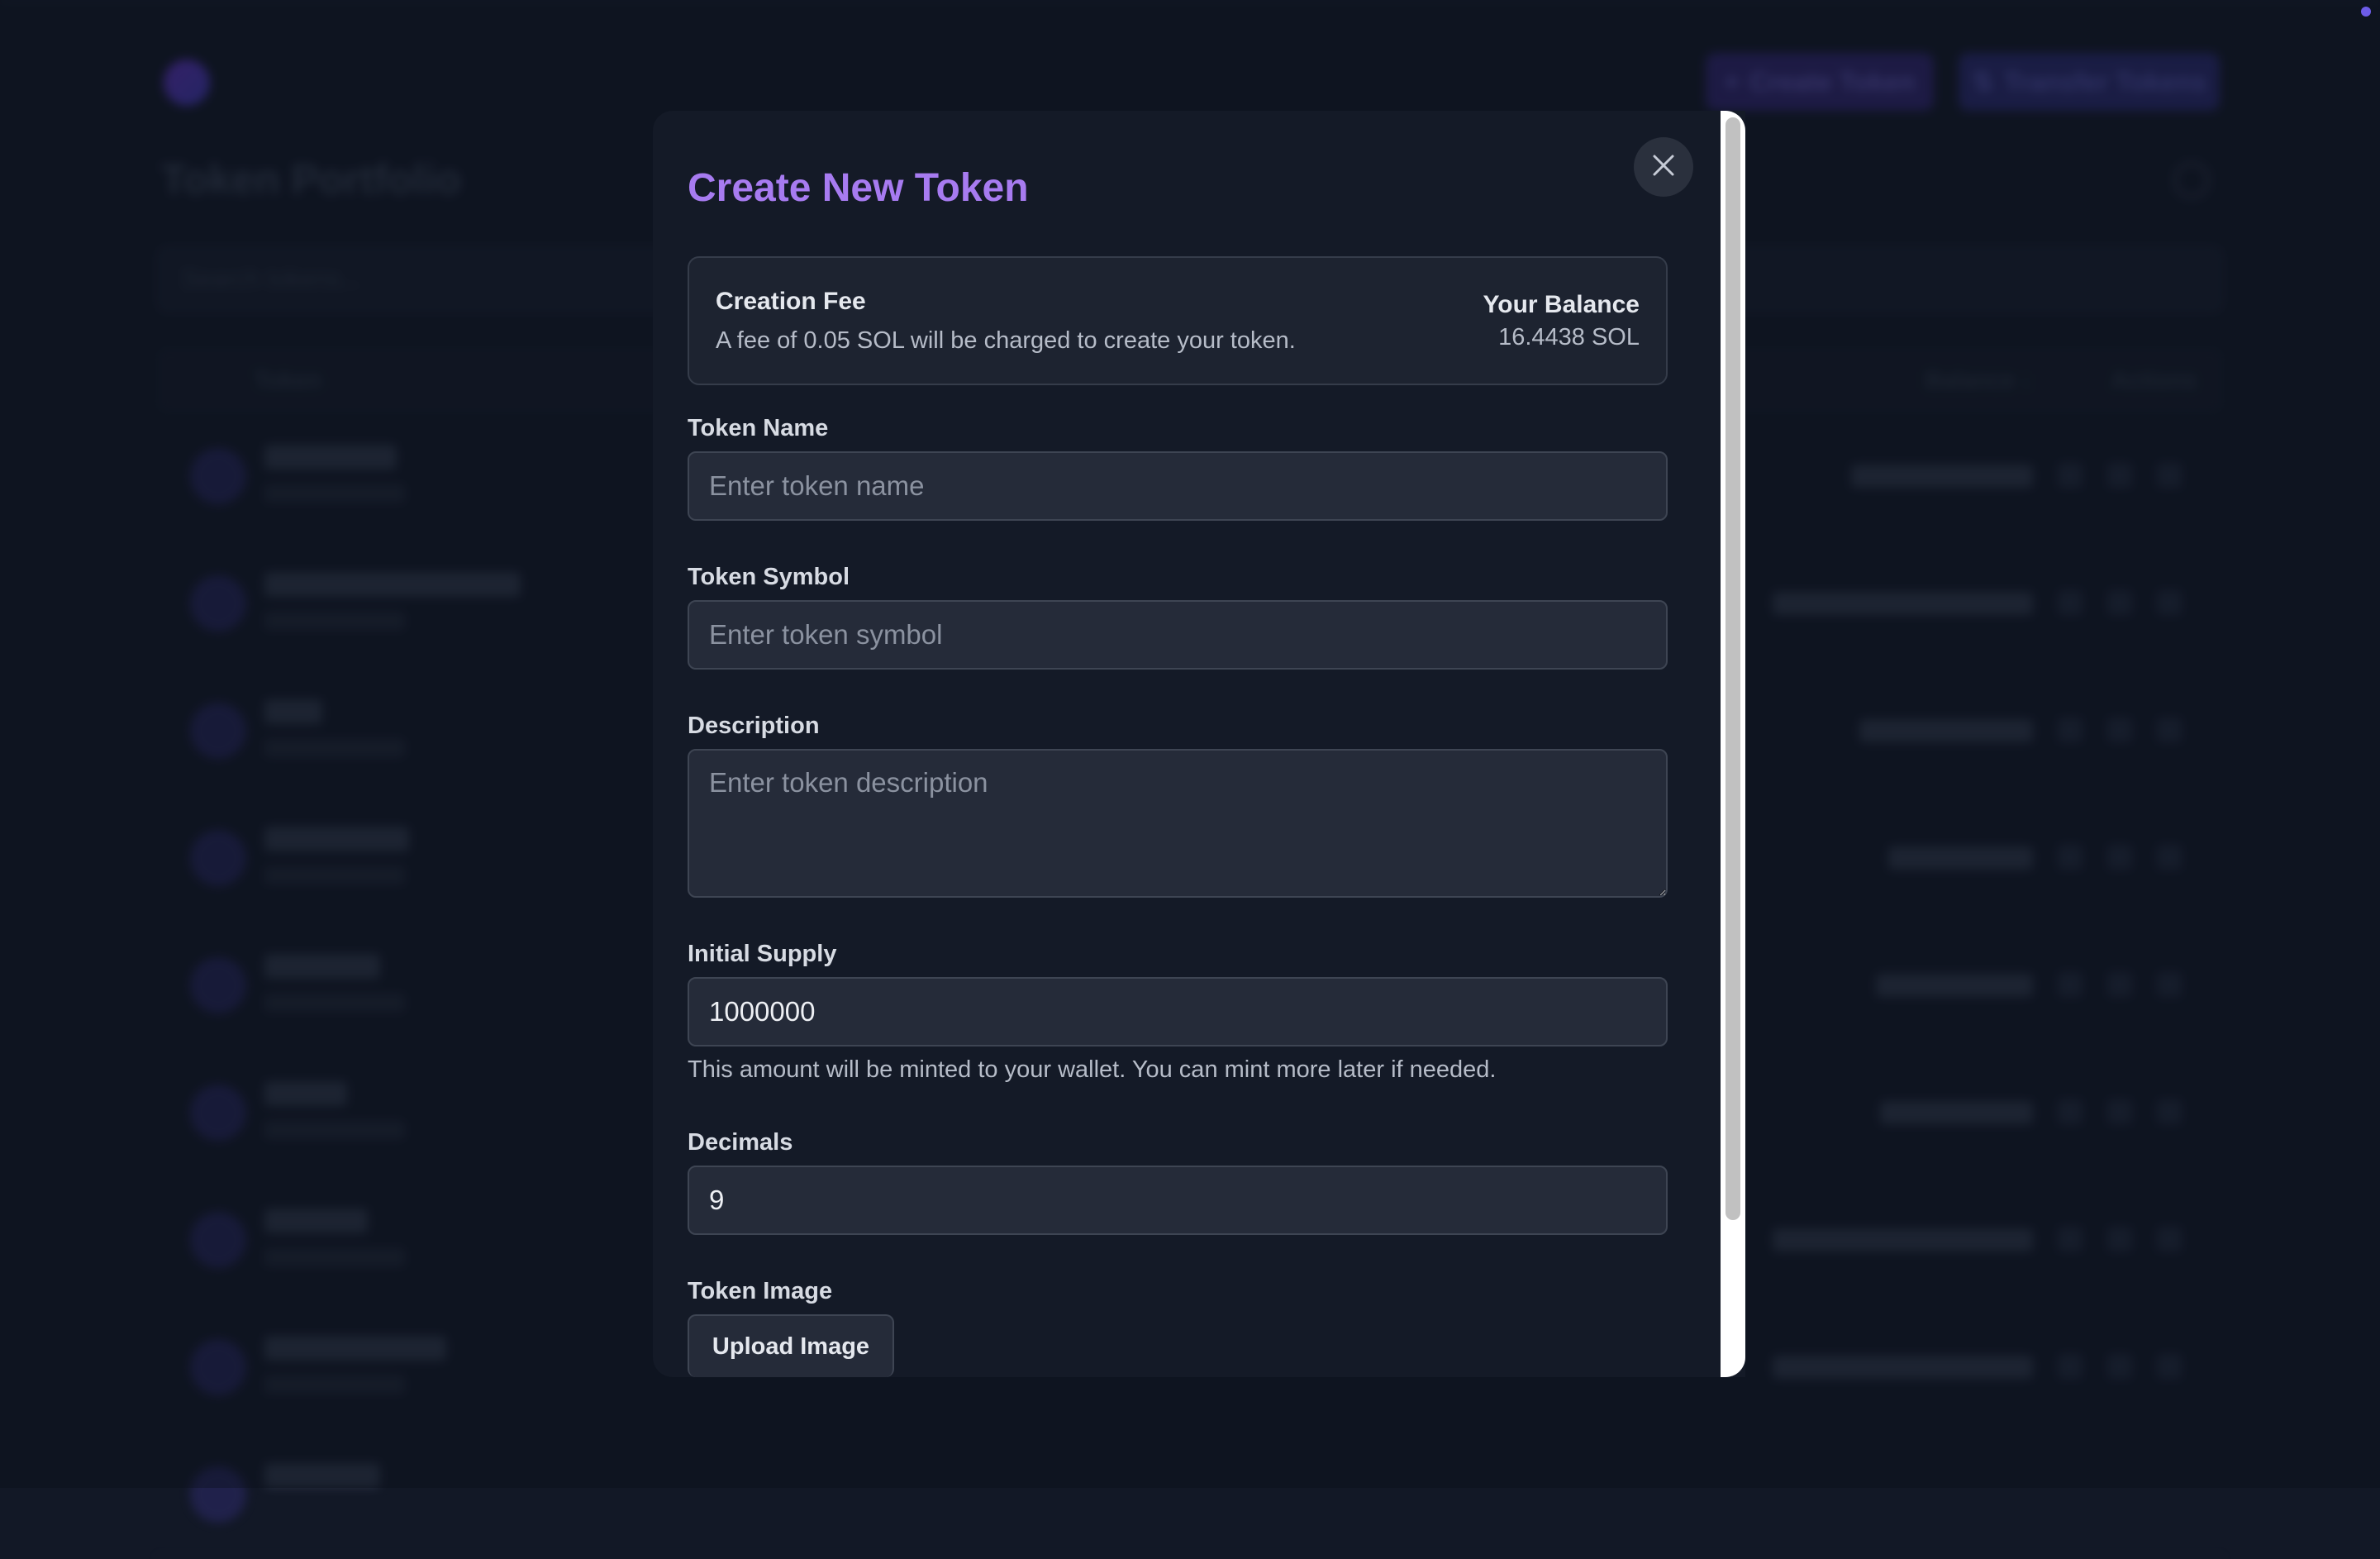  I want to click on initial-supply-label: Initial Supply, so click(762, 954).